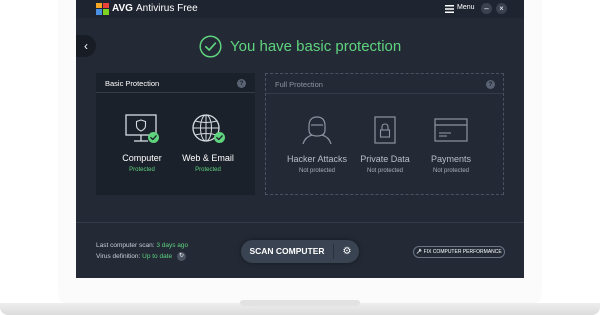 This screenshot has height=315, width=600. Describe the element at coordinates (419, 251) in the screenshot. I see `wrench-icon` at that location.